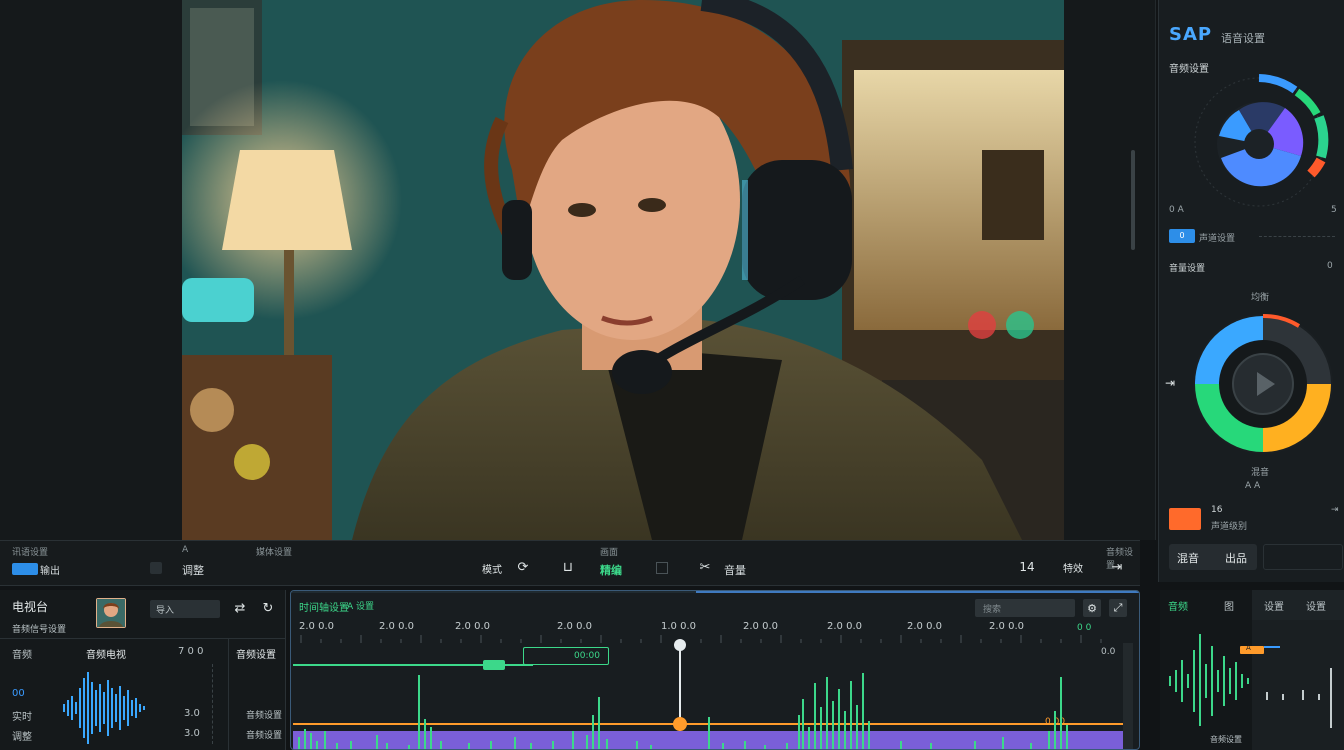  What do you see at coordinates (1118, 608) in the screenshot?
I see `expand-icon: ⤢` at bounding box center [1118, 608].